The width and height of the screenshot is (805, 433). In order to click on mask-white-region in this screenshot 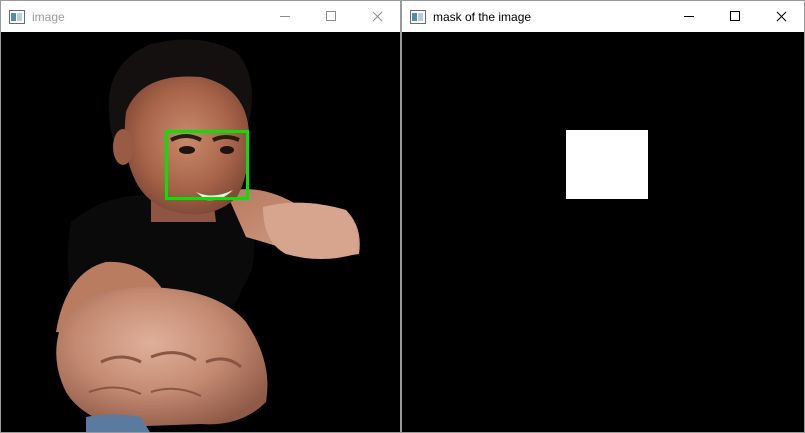, I will do `click(607, 164)`.